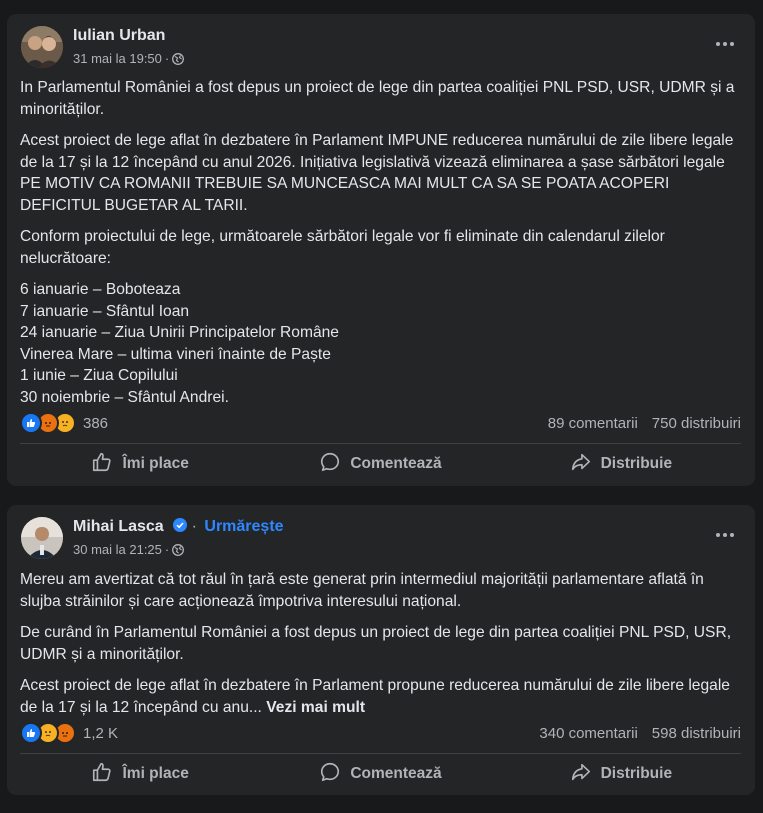 Image resolution: width=763 pixels, height=813 pixels. I want to click on see-more-link: Vezi mai mult, so click(315, 707).